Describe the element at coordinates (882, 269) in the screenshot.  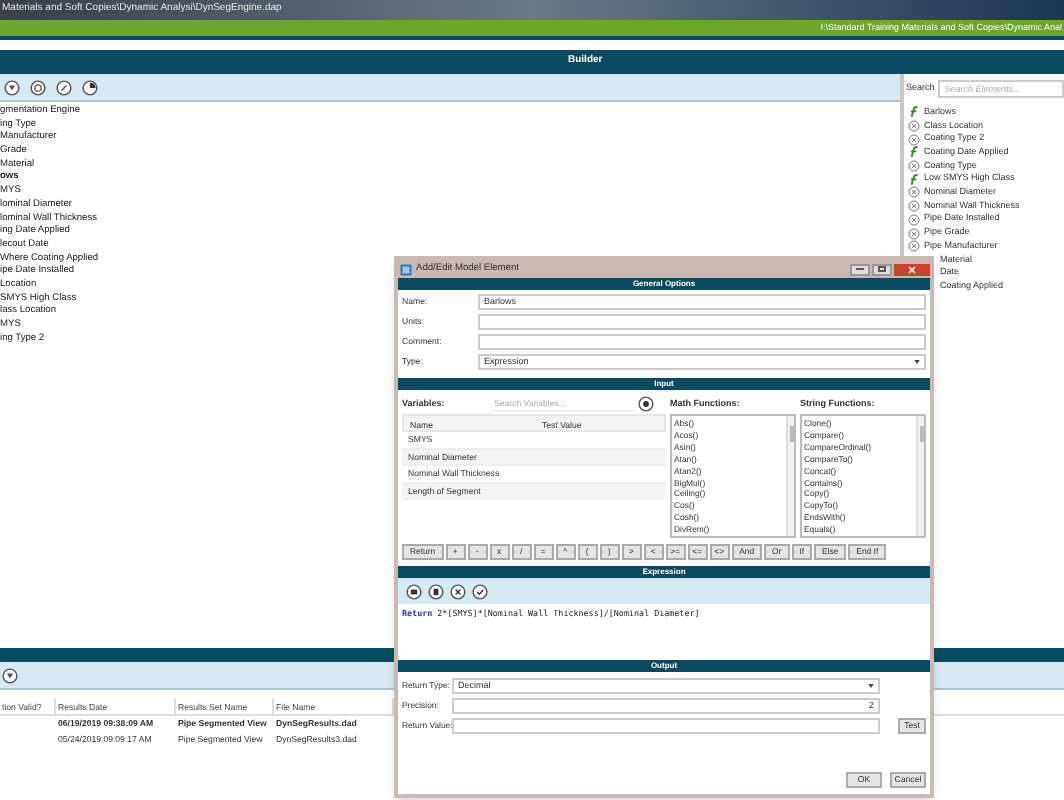
I see `maximize-button` at that location.